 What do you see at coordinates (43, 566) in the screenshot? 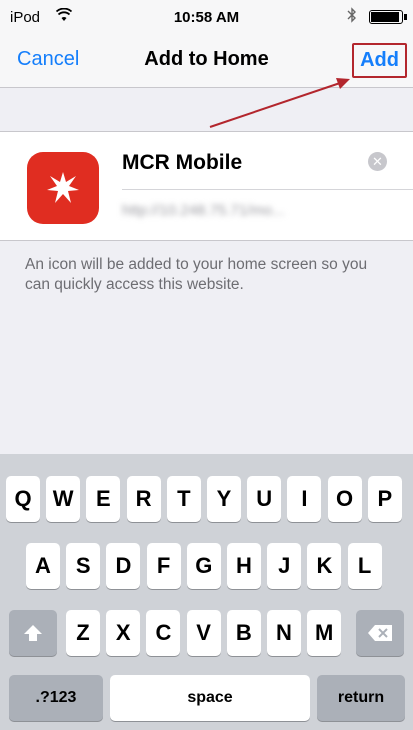
I see `key-a: A` at bounding box center [43, 566].